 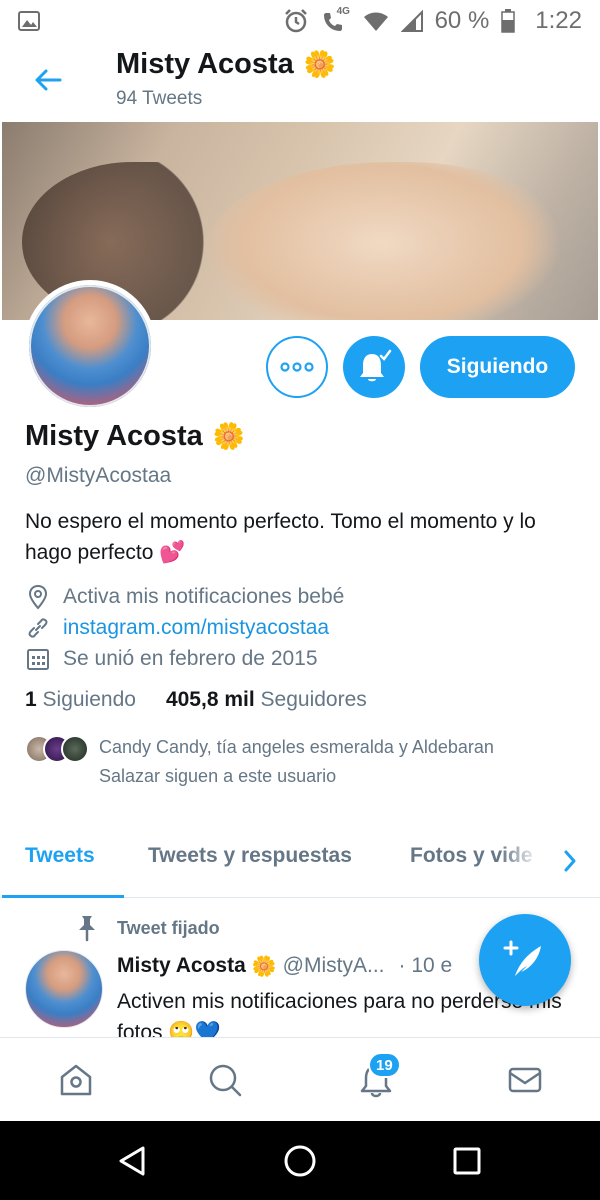 I want to click on profile-name: Misty Acosta, so click(x=114, y=436).